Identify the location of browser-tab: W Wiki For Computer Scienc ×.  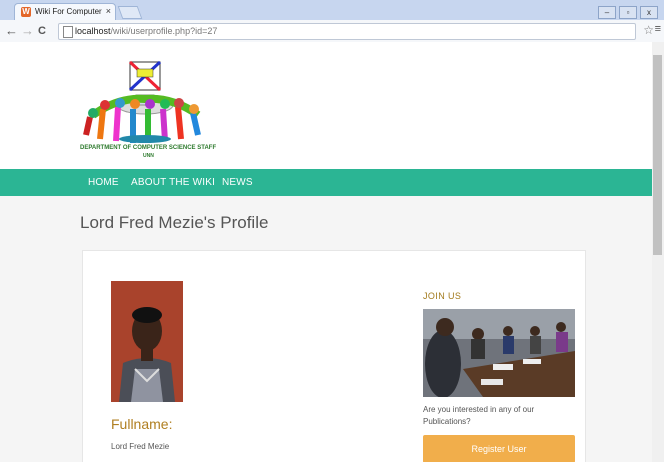
(65, 12).